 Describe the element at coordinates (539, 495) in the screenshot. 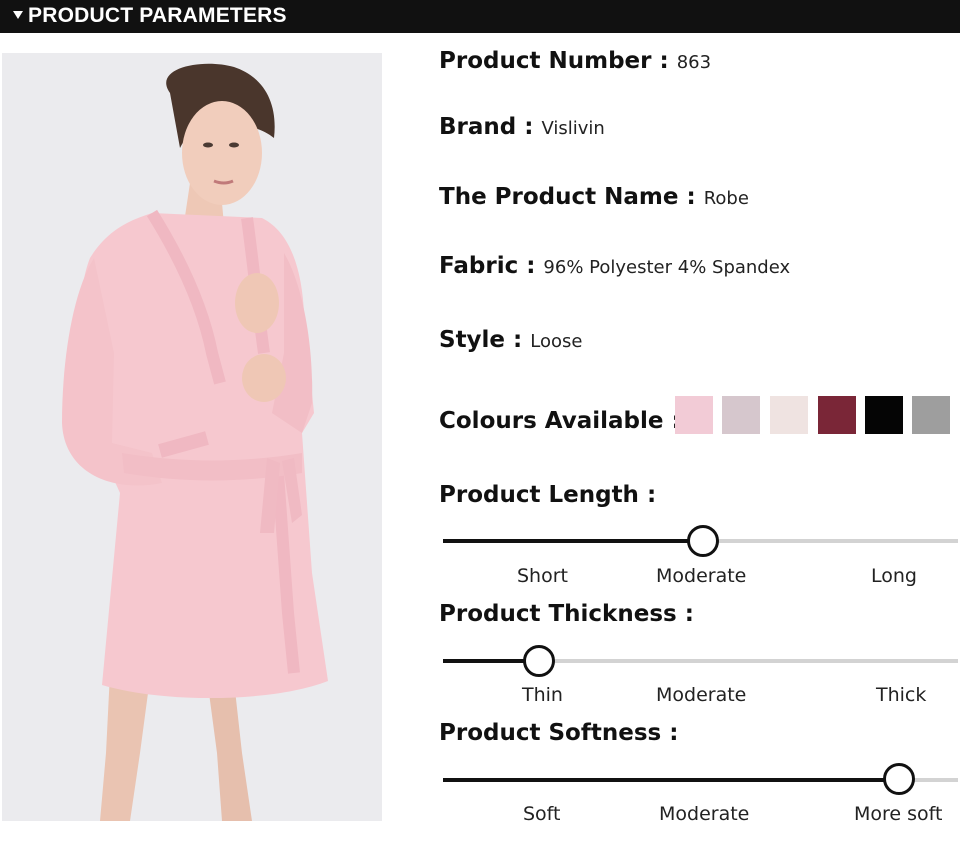

I see `scale-label: Product Length` at that location.